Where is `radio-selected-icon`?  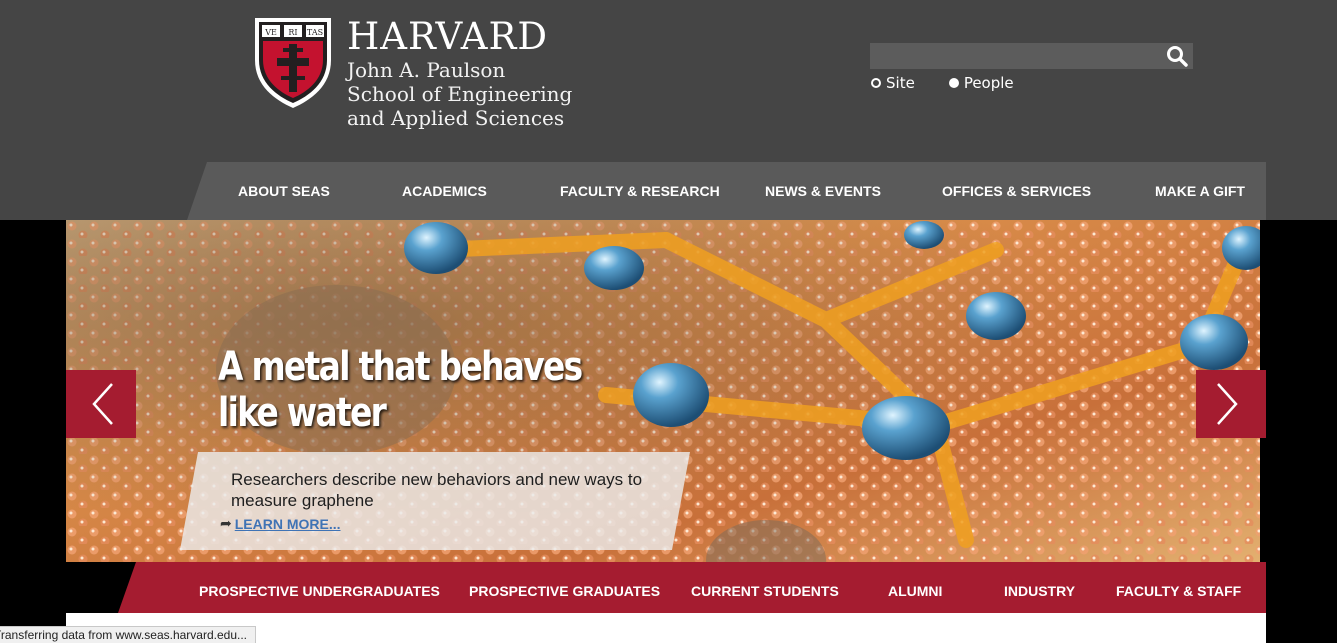 radio-selected-icon is located at coordinates (876, 83).